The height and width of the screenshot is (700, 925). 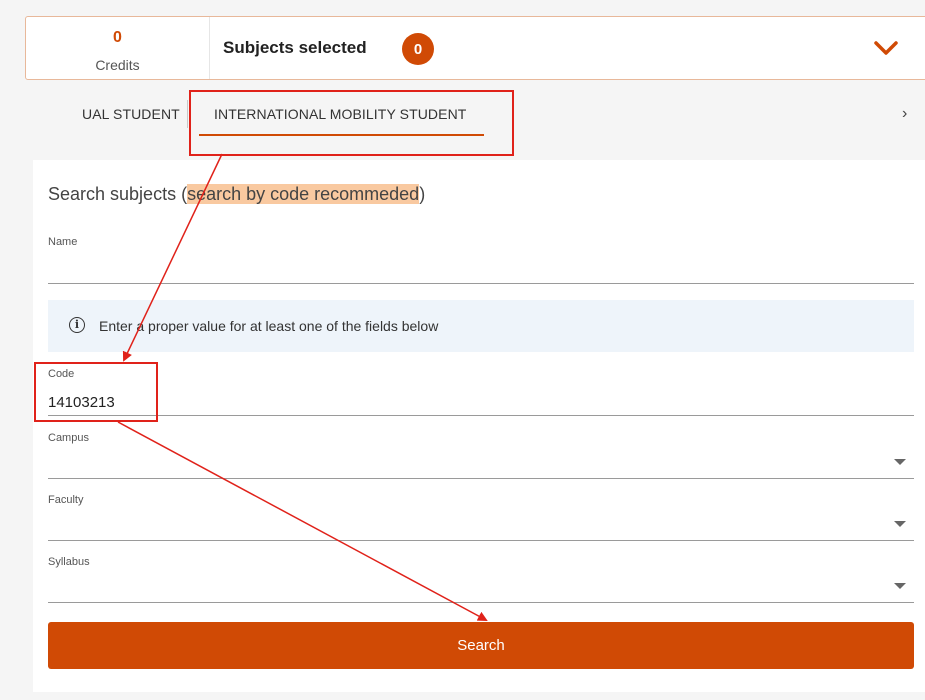 I want to click on campus-label: Campus, so click(x=68, y=438).